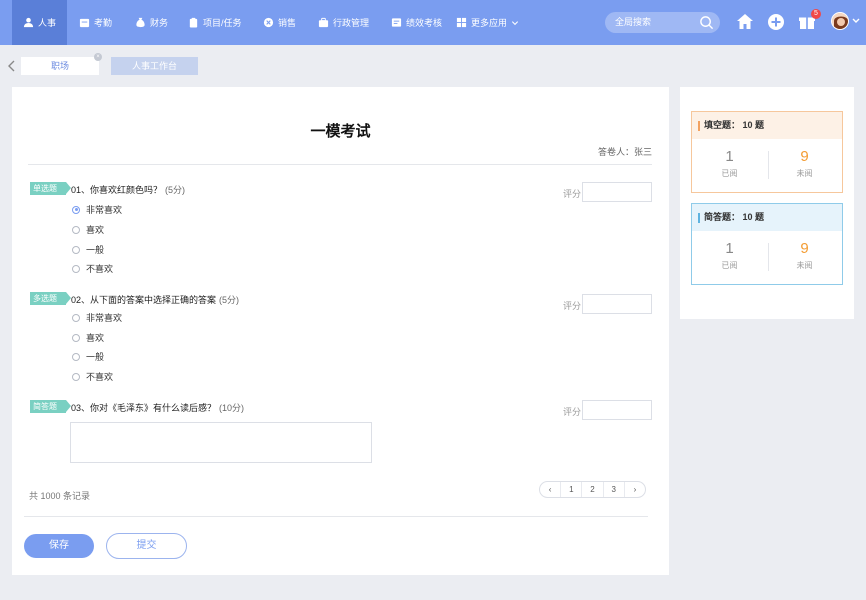 This screenshot has height=600, width=866. Describe the element at coordinates (60, 66) in the screenshot. I see `tab-workplace: 职场` at that location.